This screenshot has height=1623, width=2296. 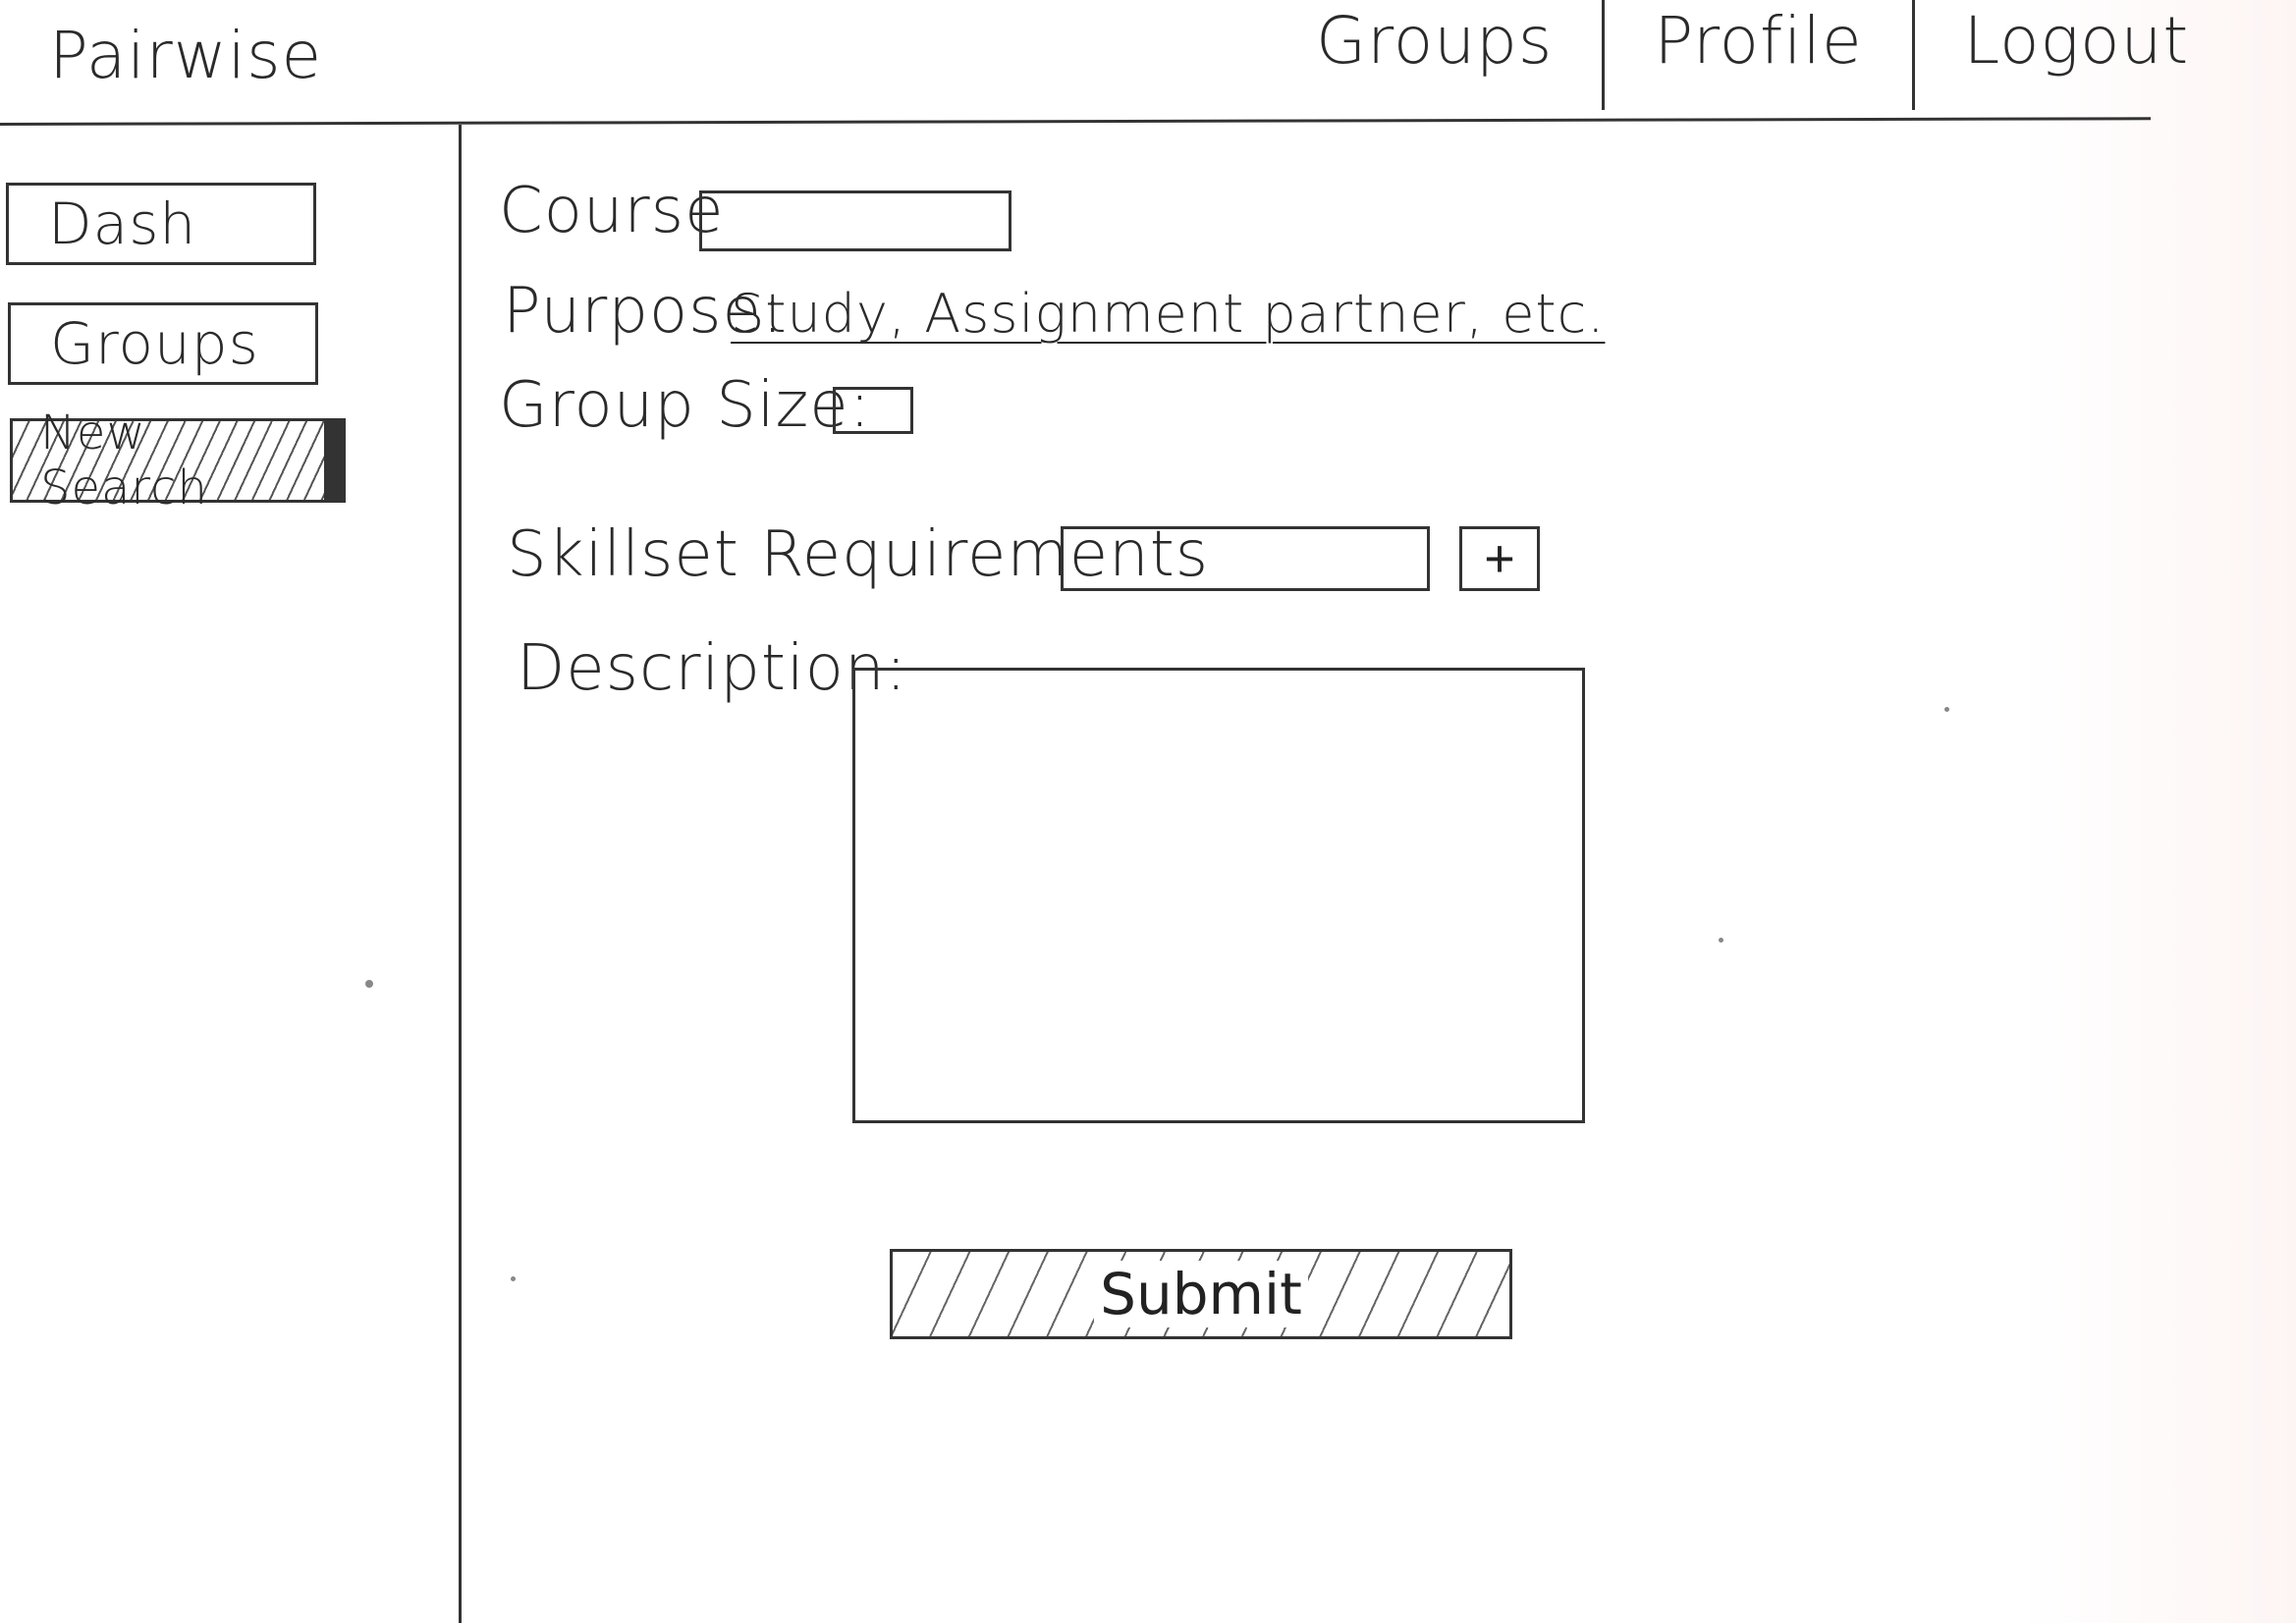 What do you see at coordinates (1218, 895) in the screenshot?
I see `description-textarea` at bounding box center [1218, 895].